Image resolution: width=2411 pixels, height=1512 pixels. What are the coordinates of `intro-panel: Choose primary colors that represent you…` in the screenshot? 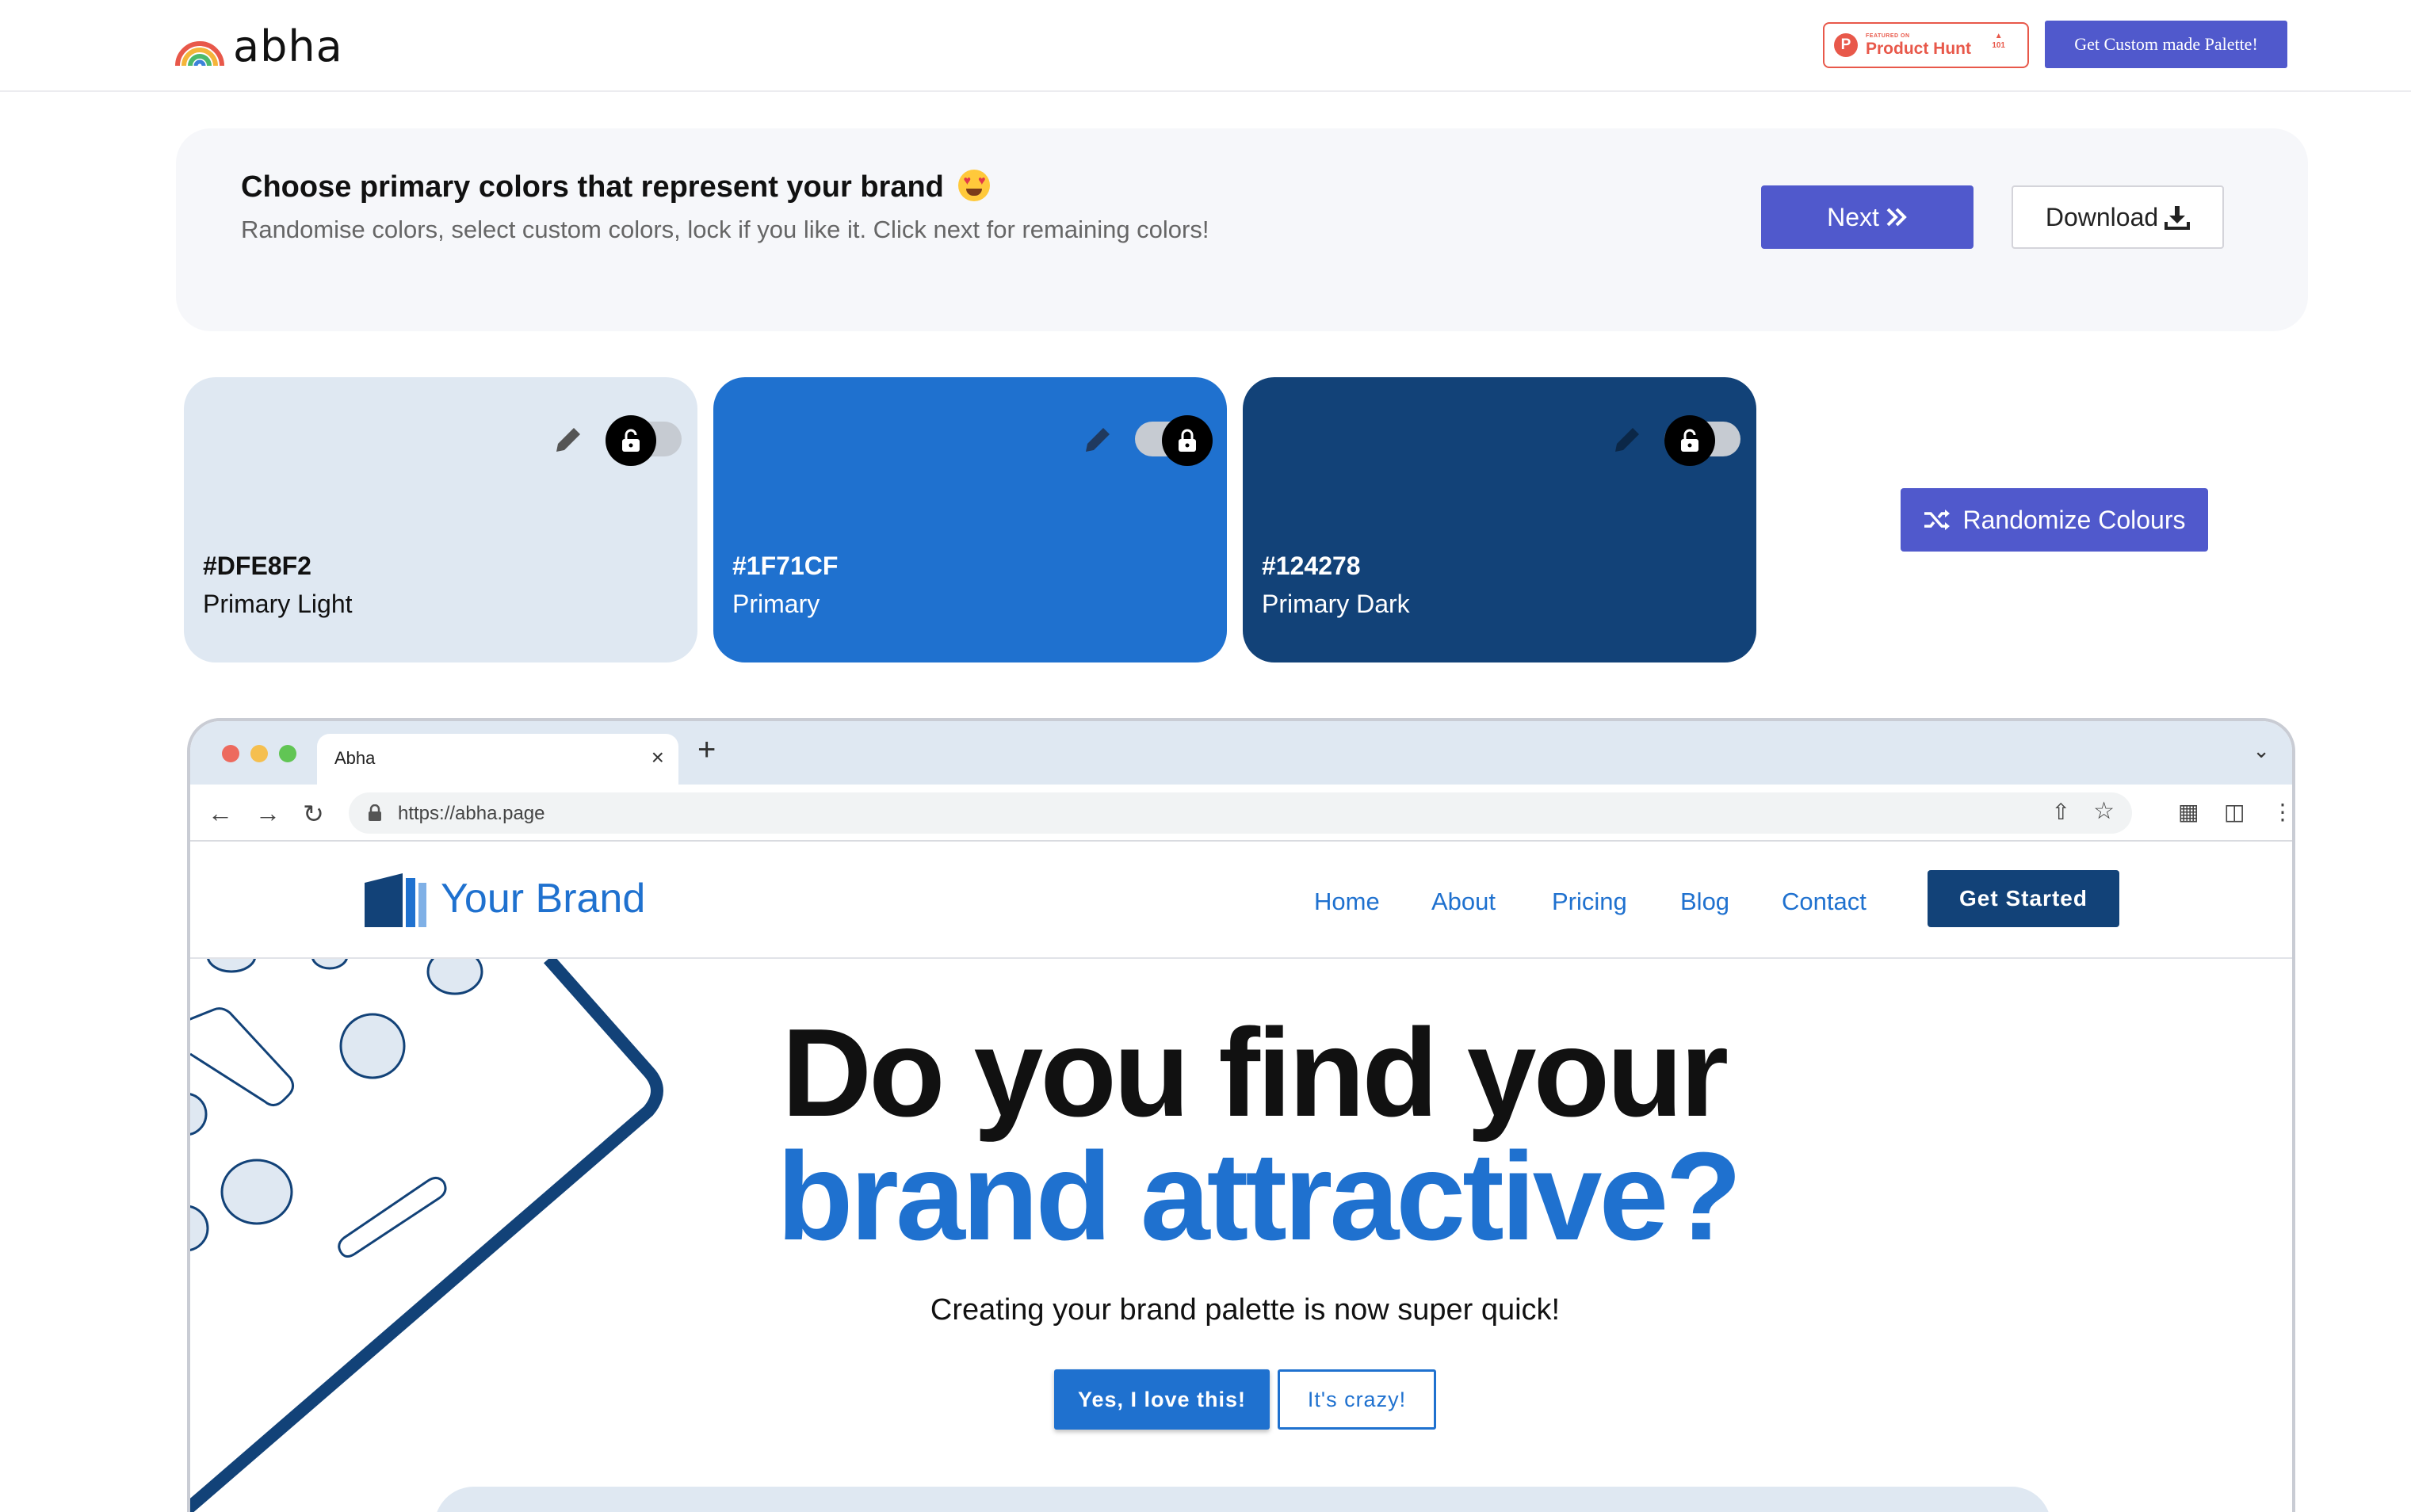 It's located at (1242, 229).